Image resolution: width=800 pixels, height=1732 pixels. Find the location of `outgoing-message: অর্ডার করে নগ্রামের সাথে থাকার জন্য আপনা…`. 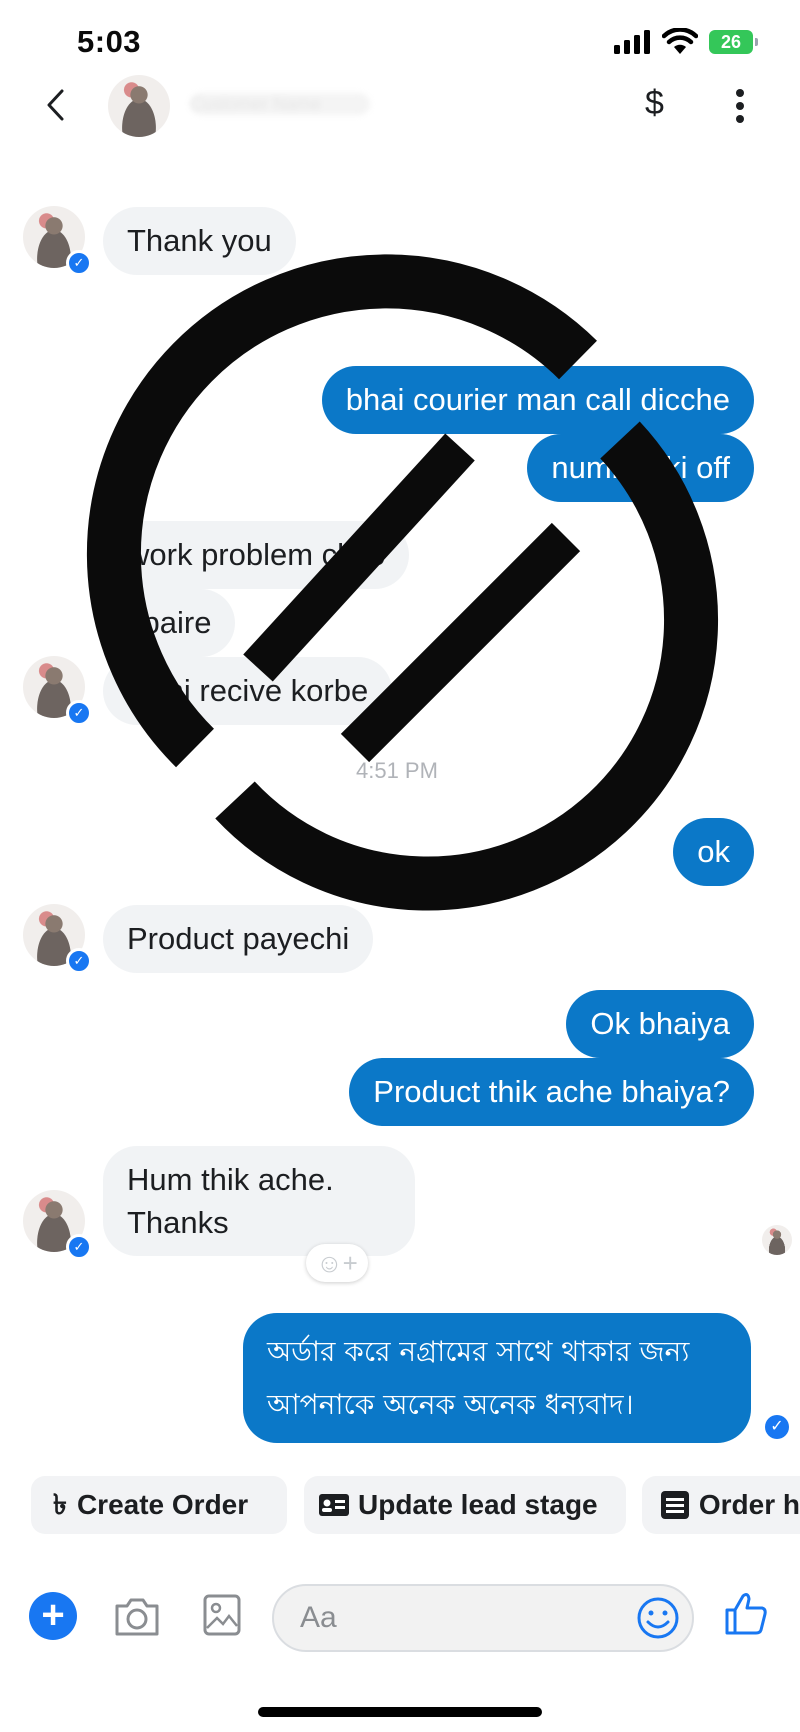

outgoing-message: অর্ডার করে নগ্রামের সাথে থাকার জন্য আপনা… is located at coordinates (497, 1378).